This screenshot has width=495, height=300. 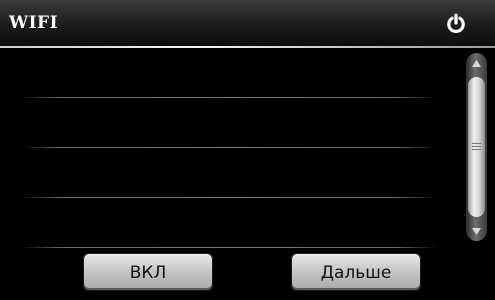 I want to click on scroll-down-button, so click(x=476, y=231).